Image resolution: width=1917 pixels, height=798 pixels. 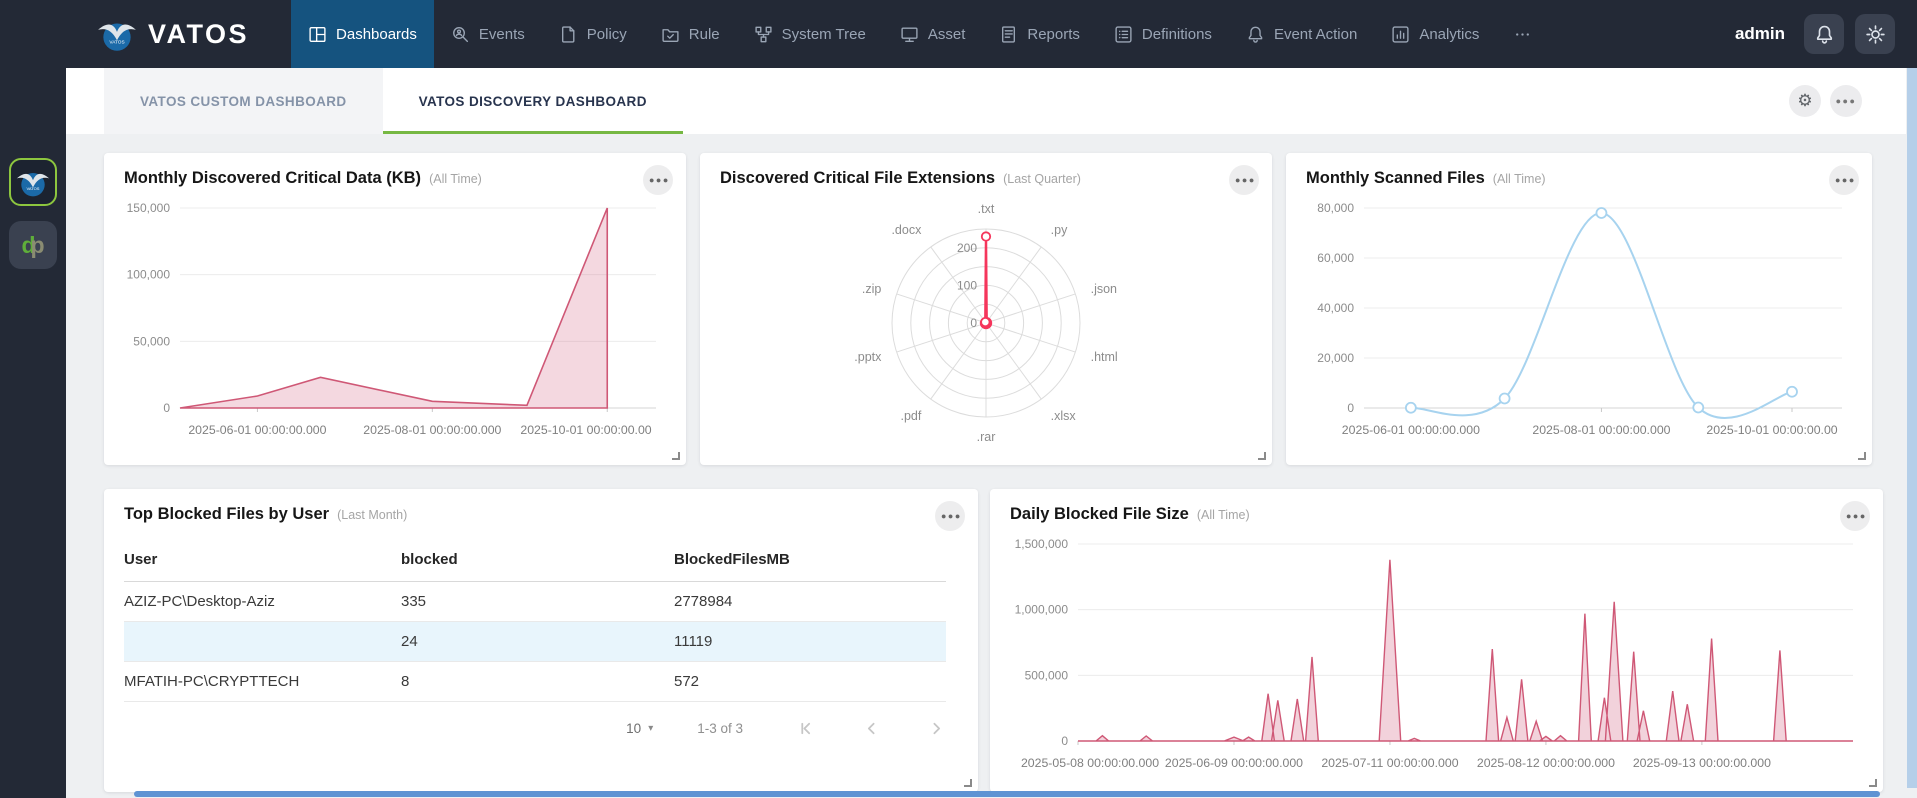 What do you see at coordinates (810, 34) in the screenshot?
I see `nav-item-system-tree: System Tree` at bounding box center [810, 34].